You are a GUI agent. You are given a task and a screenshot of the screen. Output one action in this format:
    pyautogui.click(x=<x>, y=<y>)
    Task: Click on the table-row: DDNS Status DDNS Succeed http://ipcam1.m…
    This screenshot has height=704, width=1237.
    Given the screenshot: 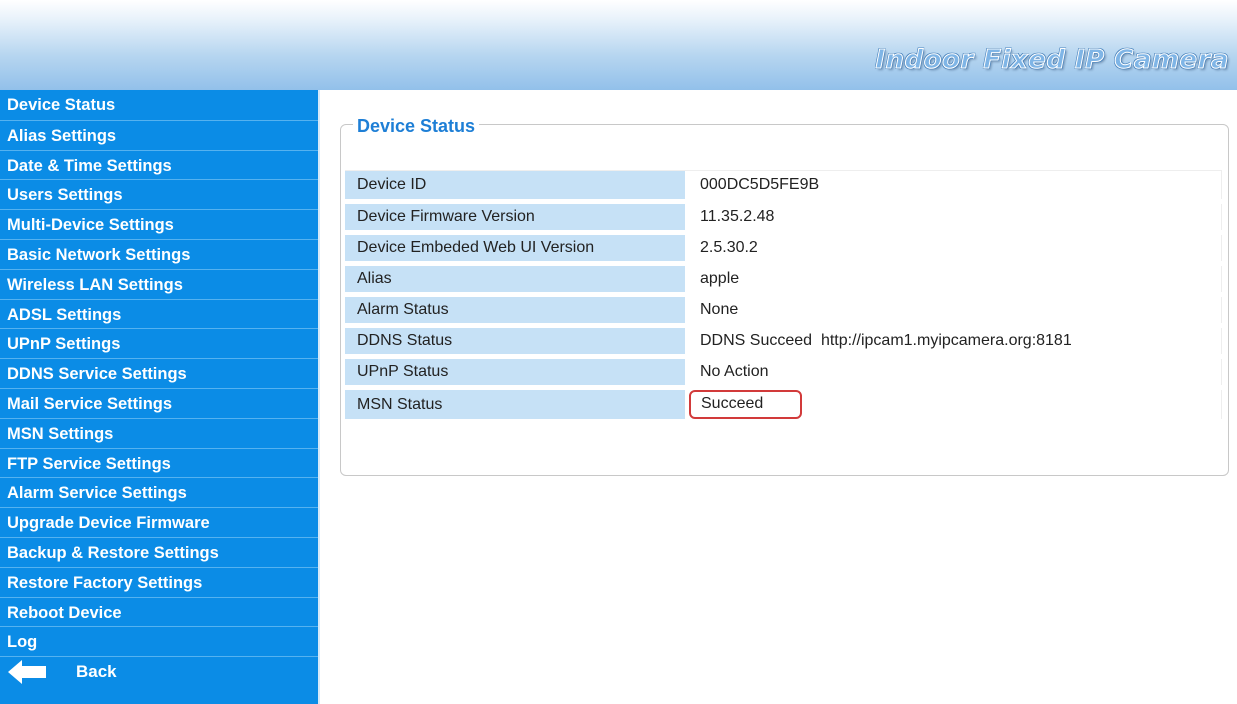 What is the action you would take?
    pyautogui.click(x=783, y=342)
    